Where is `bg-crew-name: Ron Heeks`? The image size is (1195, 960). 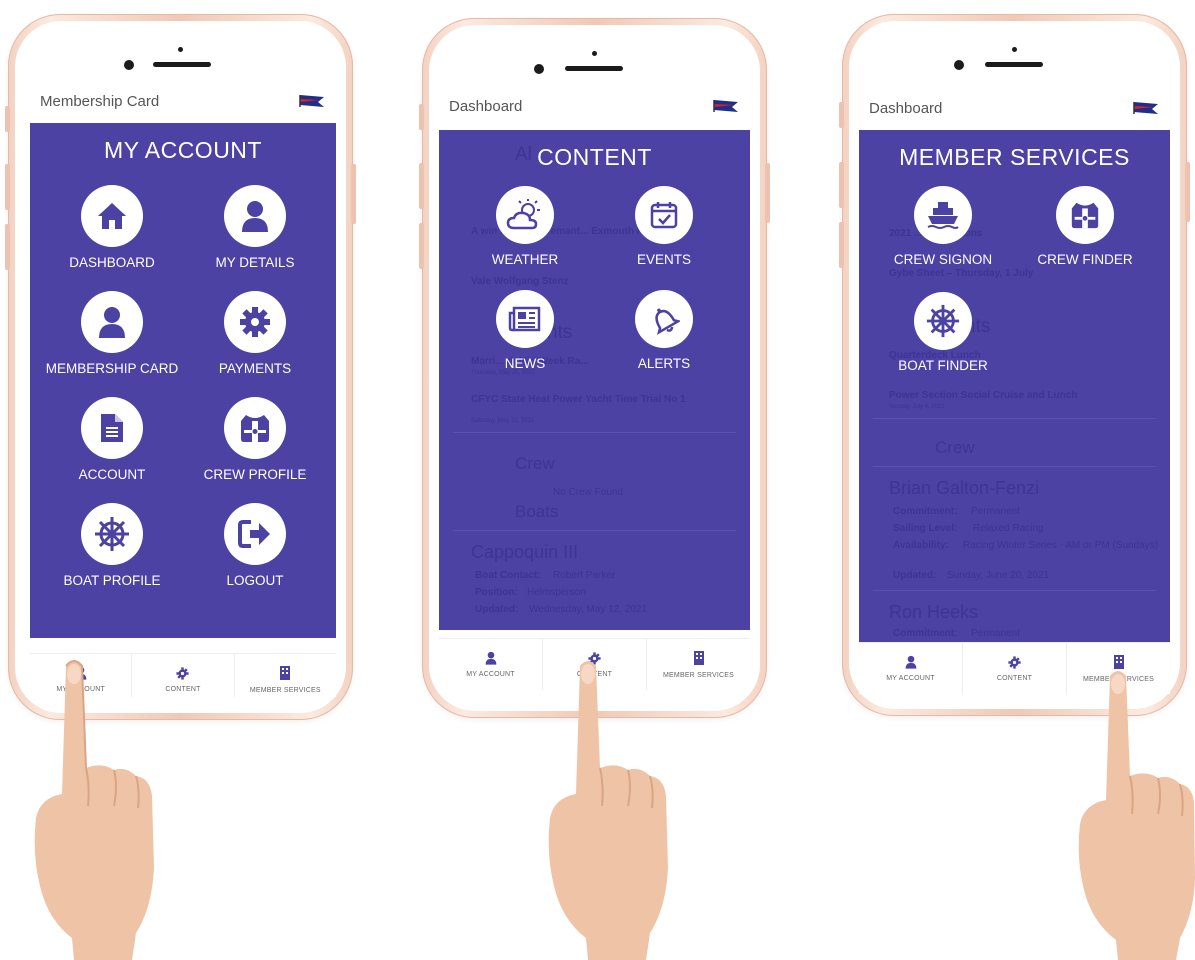 bg-crew-name: Ron Heeks is located at coordinates (934, 612).